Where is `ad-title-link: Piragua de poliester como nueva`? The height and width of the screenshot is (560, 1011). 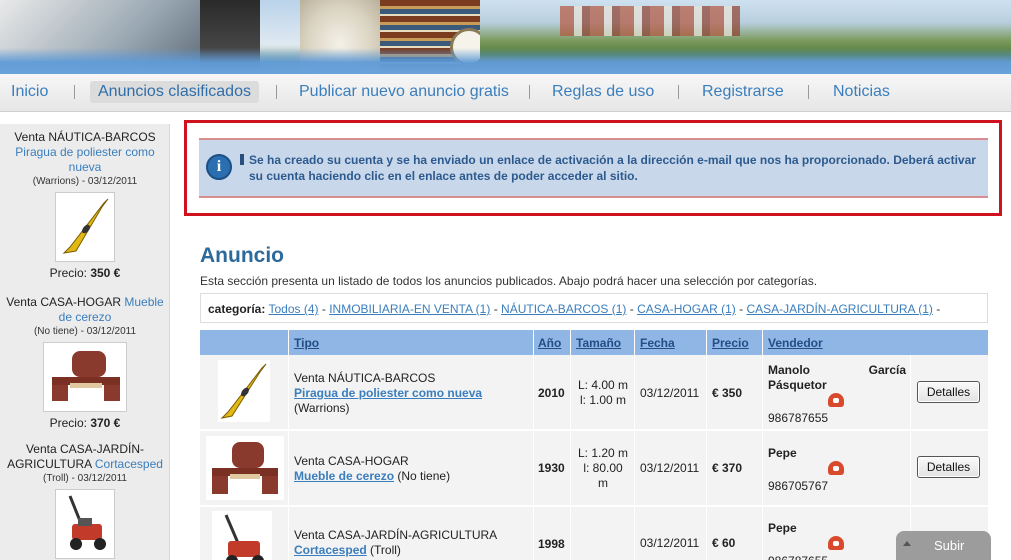 ad-title-link: Piragua de poliester como nueva is located at coordinates (388, 393).